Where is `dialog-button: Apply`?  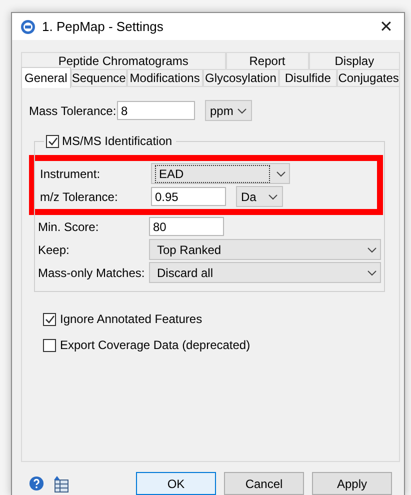 dialog-button: Apply is located at coordinates (352, 483).